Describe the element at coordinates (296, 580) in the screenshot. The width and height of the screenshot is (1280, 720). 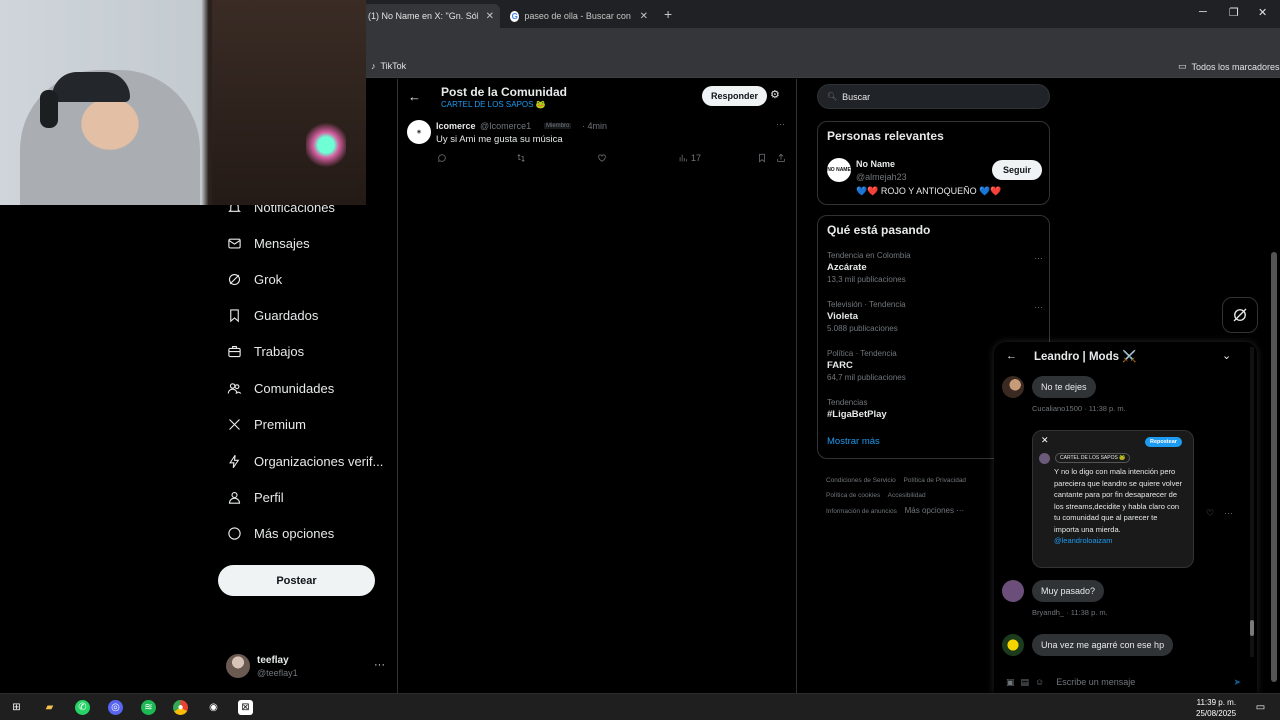
I see `post-button: Postear` at that location.